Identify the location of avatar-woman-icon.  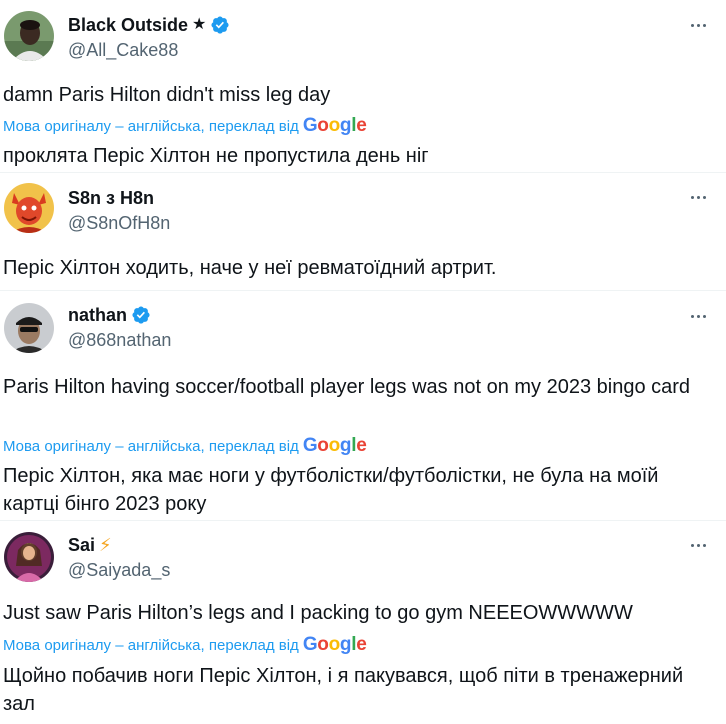
(29, 557).